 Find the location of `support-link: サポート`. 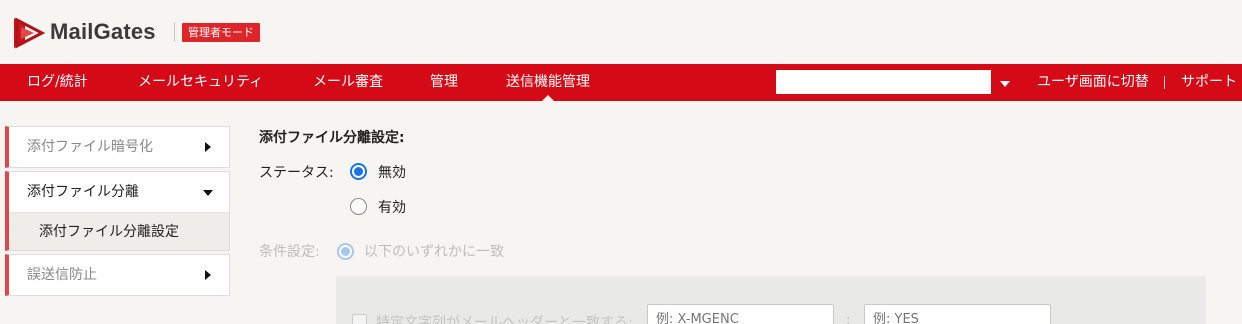

support-link: サポート is located at coordinates (1209, 82).